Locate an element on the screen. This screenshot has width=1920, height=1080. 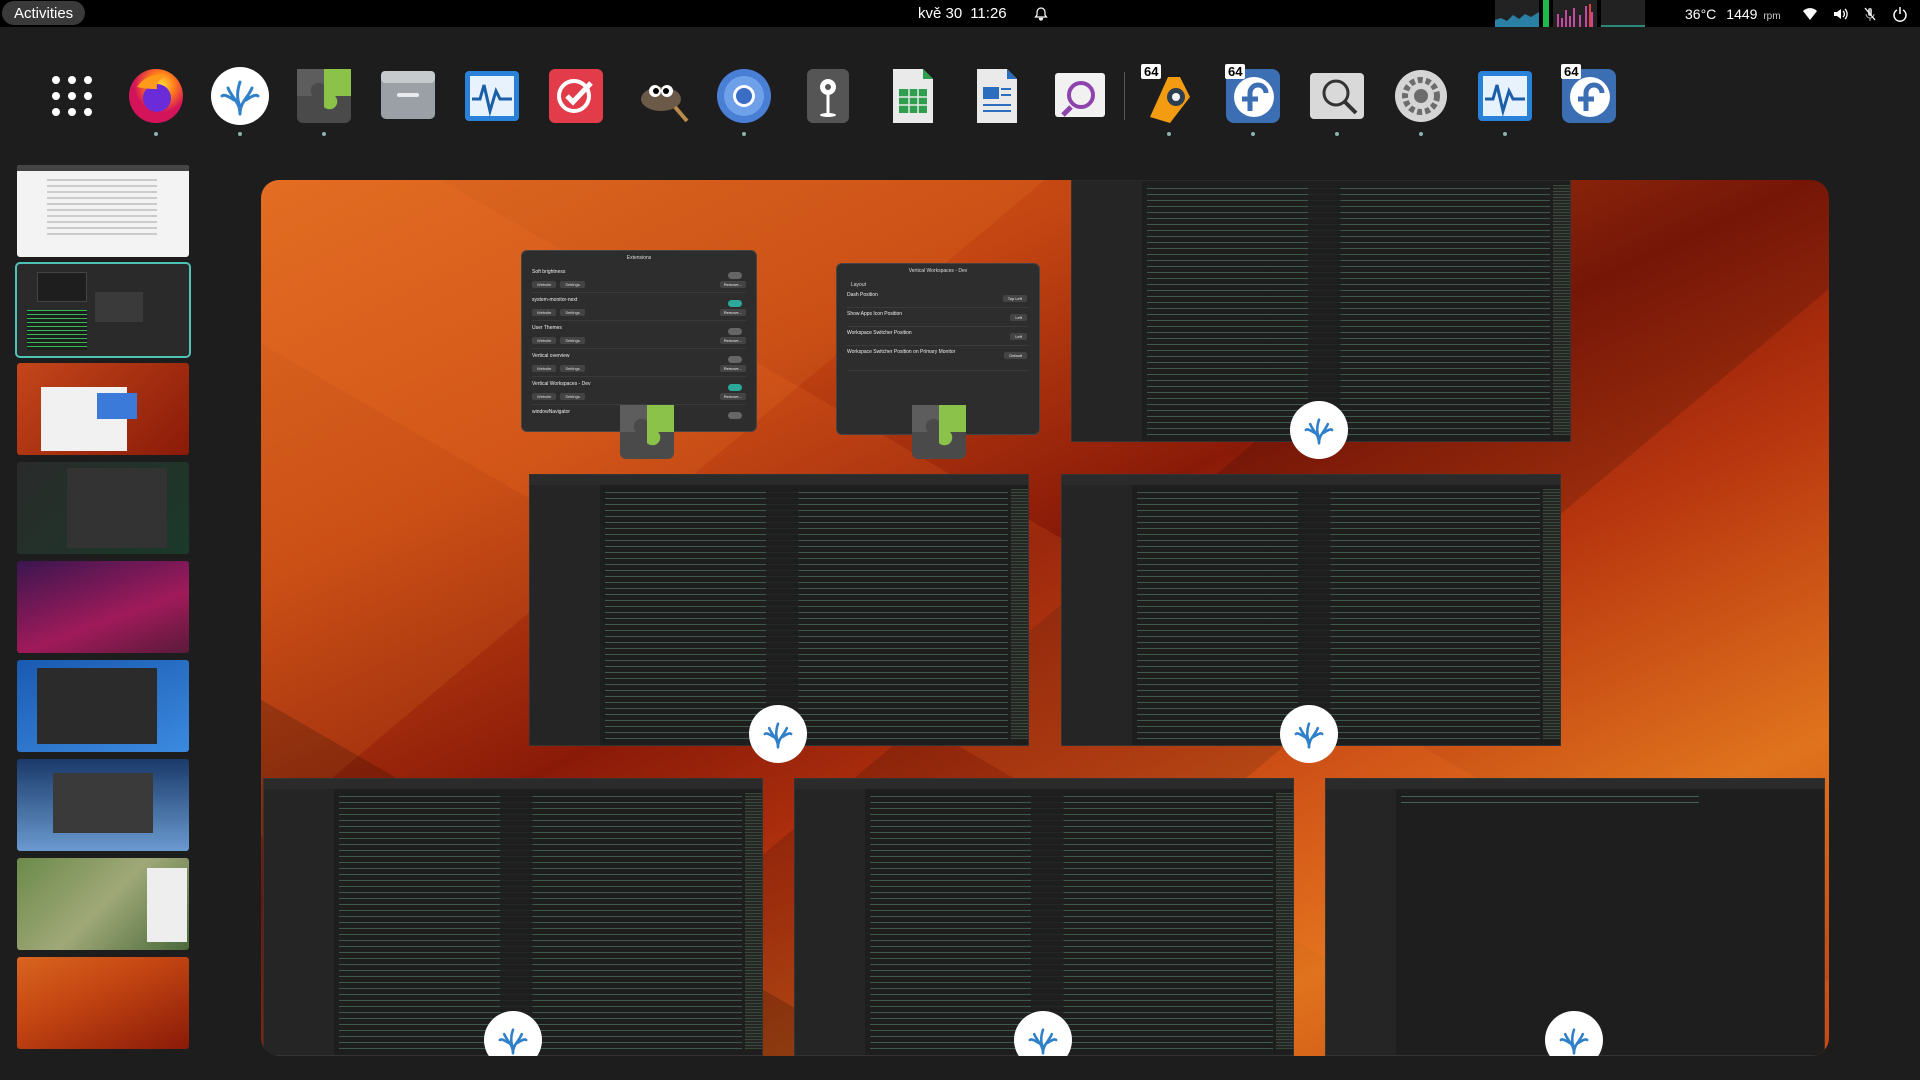
dock-app-settings is located at coordinates (1421, 100).